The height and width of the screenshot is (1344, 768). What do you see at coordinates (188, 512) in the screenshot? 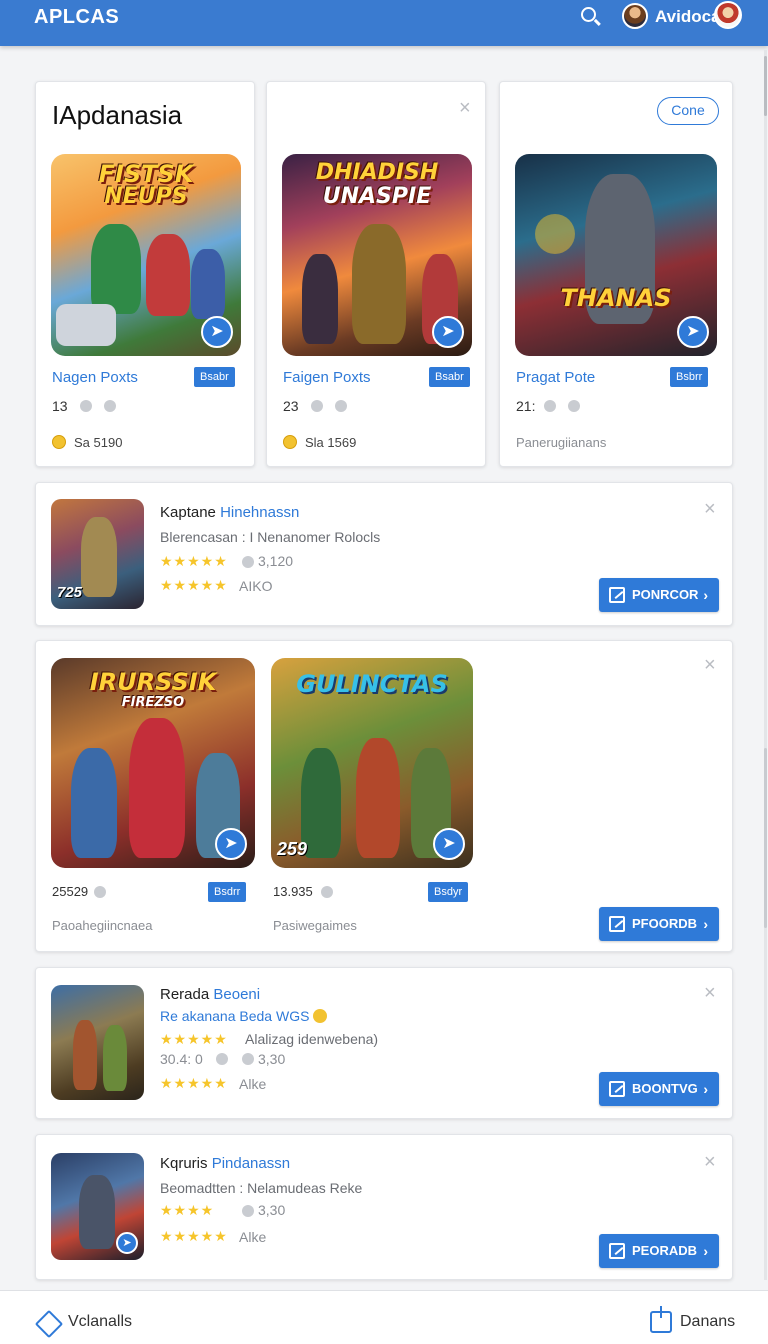
I see `item-title-text: Kaptane` at bounding box center [188, 512].